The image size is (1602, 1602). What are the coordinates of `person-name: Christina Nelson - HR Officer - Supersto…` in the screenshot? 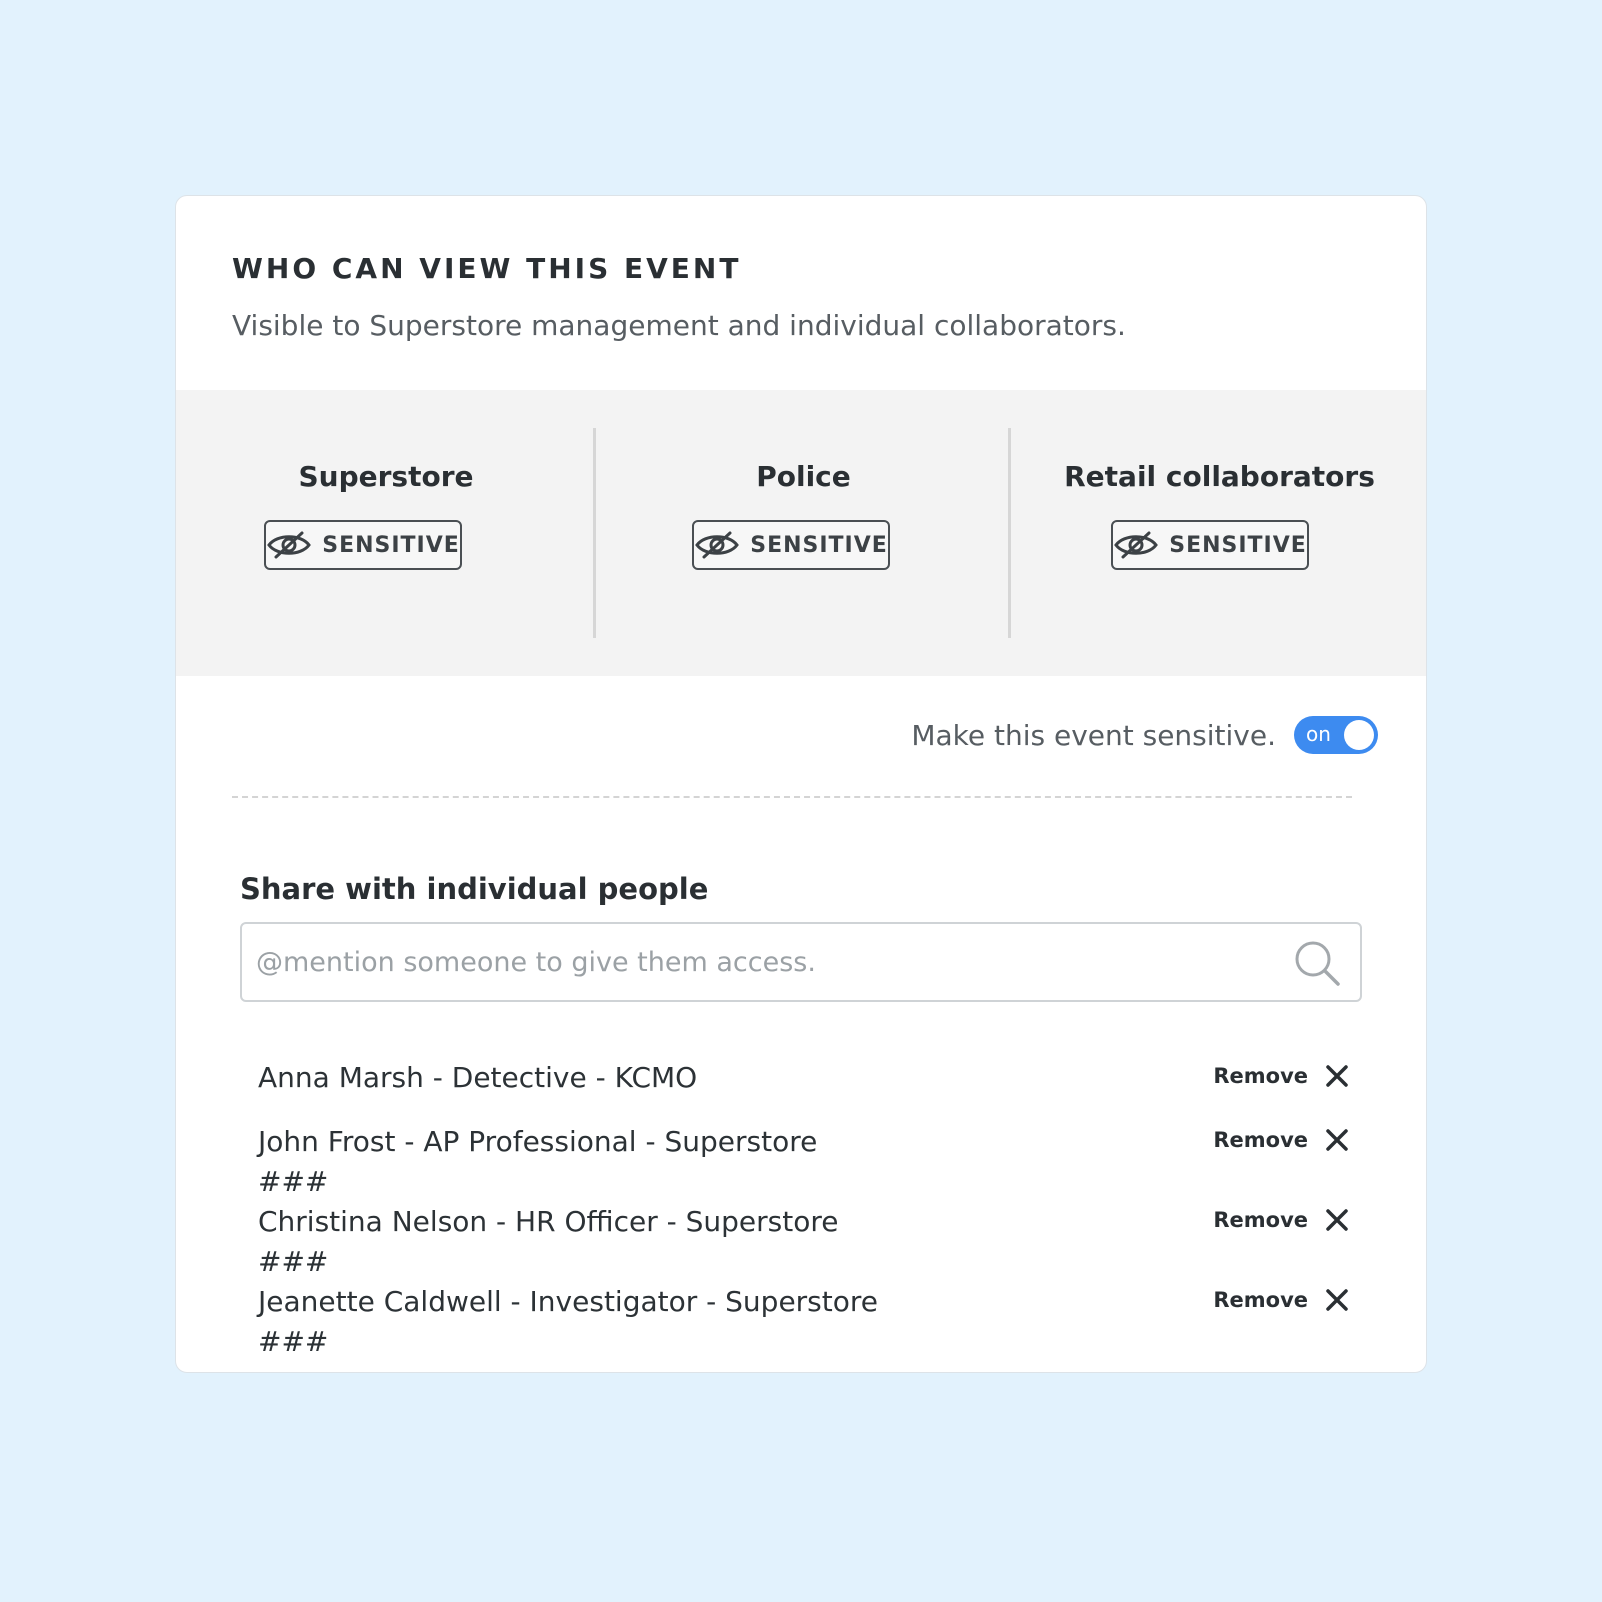 It's located at (548, 1241).